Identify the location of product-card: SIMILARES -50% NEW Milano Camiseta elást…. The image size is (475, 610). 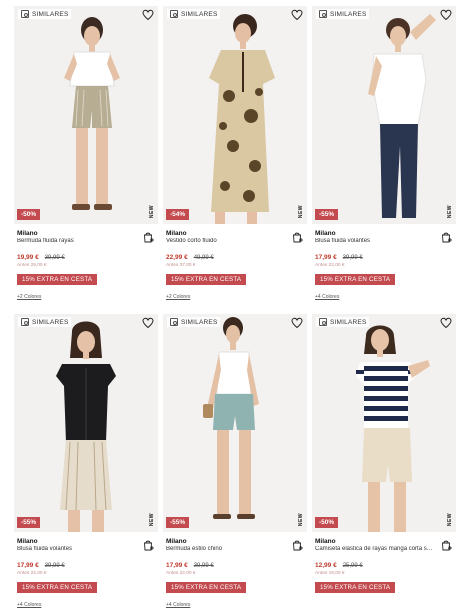
(384, 461).